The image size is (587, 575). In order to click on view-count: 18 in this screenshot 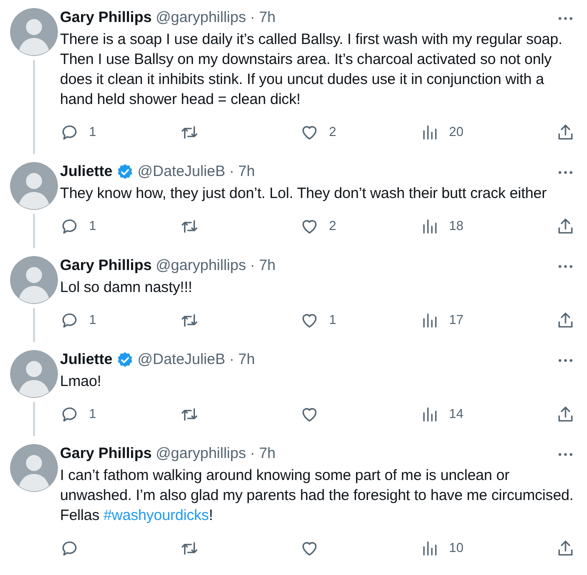, I will do `click(456, 226)`.